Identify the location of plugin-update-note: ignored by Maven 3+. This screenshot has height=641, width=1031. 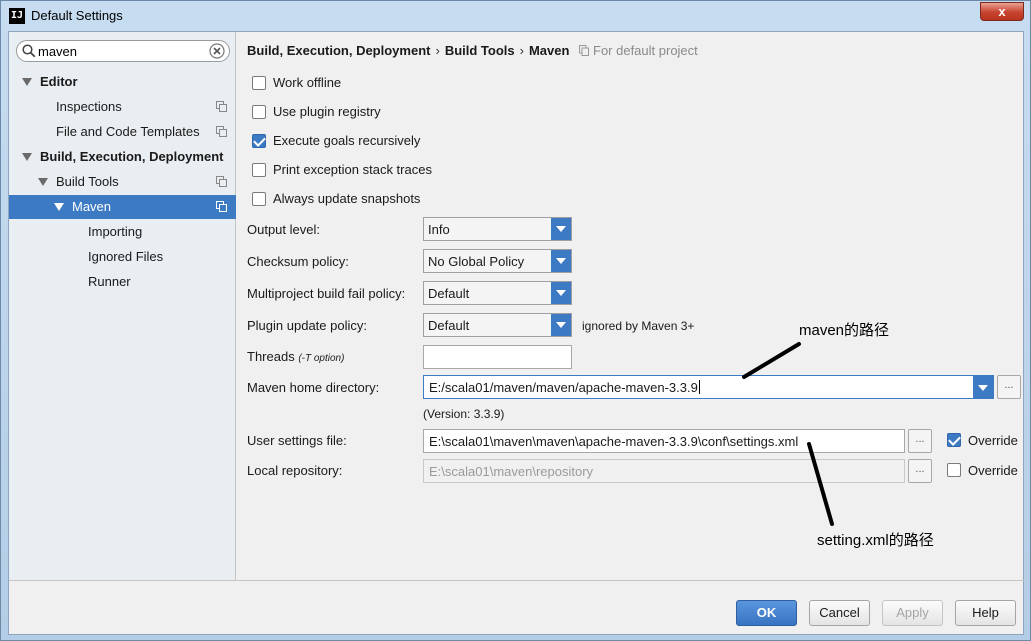
(638, 326).